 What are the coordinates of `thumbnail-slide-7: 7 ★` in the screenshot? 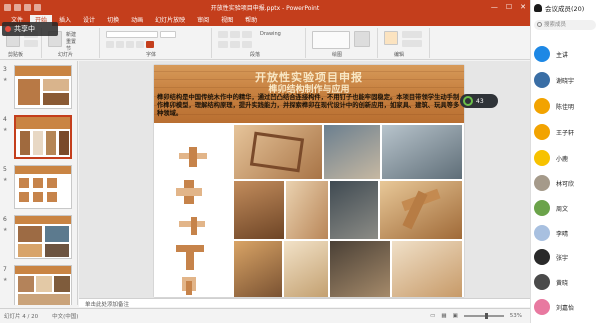 It's located at (38, 284).